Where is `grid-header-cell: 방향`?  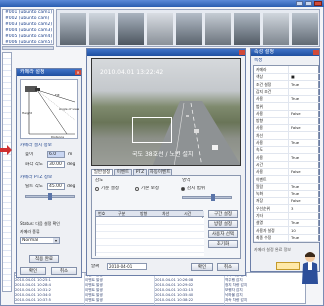 grid-header-cell: 방향 is located at coordinates (144, 213).